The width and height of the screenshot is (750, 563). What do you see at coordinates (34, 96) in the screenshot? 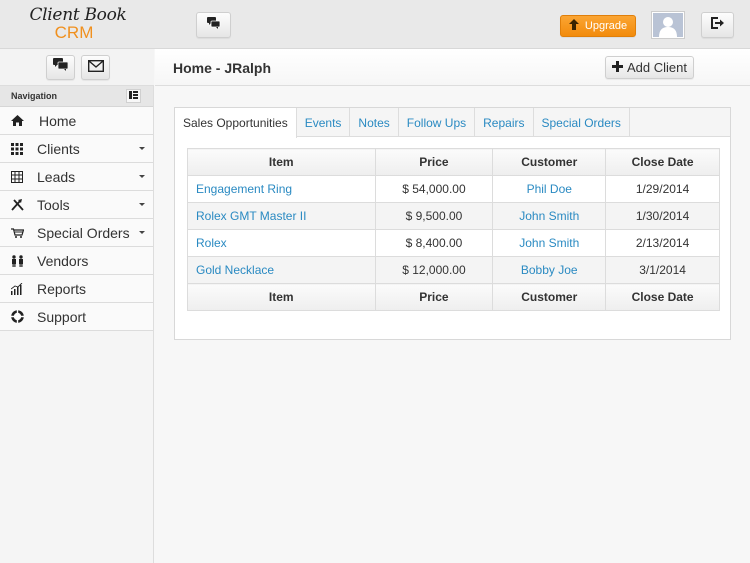
I see `navigation-label: Navigation` at bounding box center [34, 96].